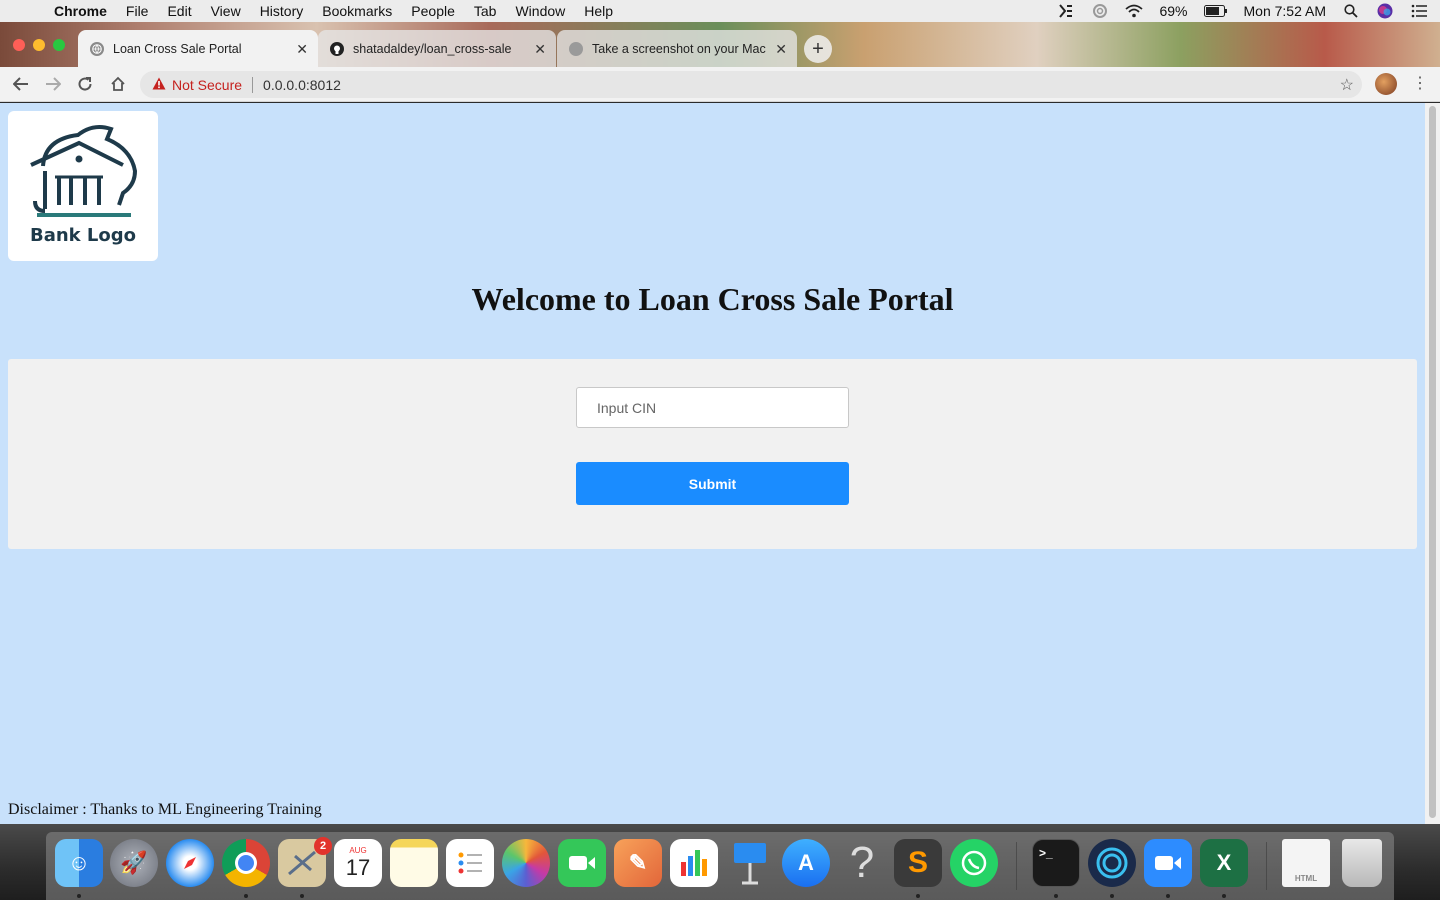 The height and width of the screenshot is (900, 1440). I want to click on keynote-icon, so click(750, 863).